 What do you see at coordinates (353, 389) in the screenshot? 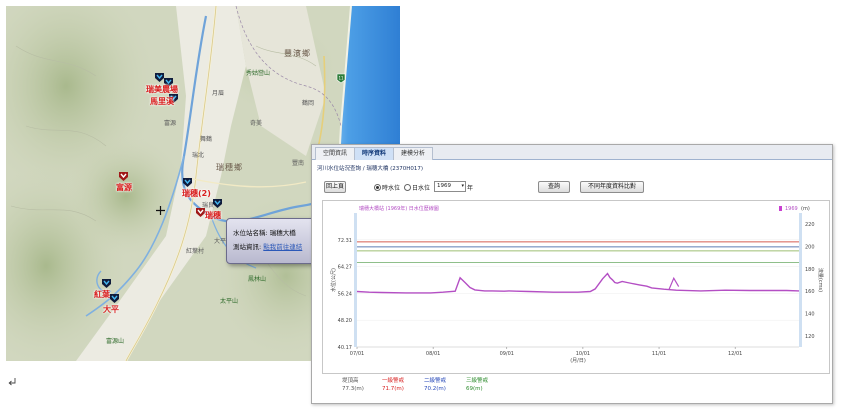
I see `legend-value-crest: 77.3(m)` at bounding box center [353, 389].